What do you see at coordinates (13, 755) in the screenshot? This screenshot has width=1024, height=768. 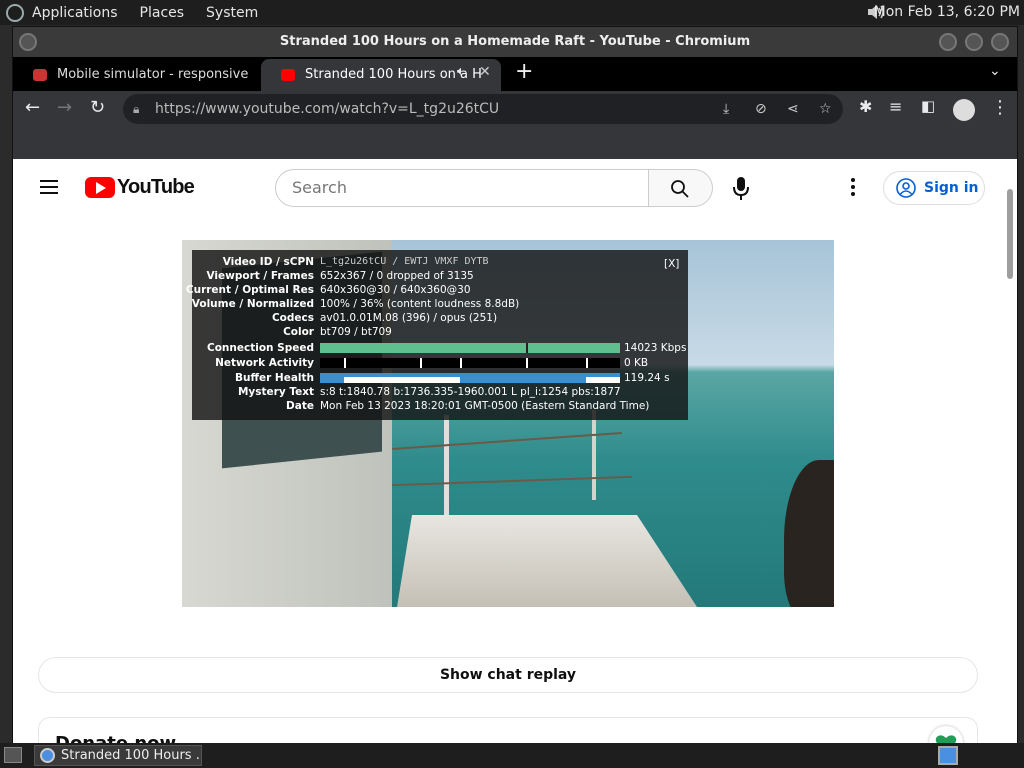 I see `show-desktop-icon` at bounding box center [13, 755].